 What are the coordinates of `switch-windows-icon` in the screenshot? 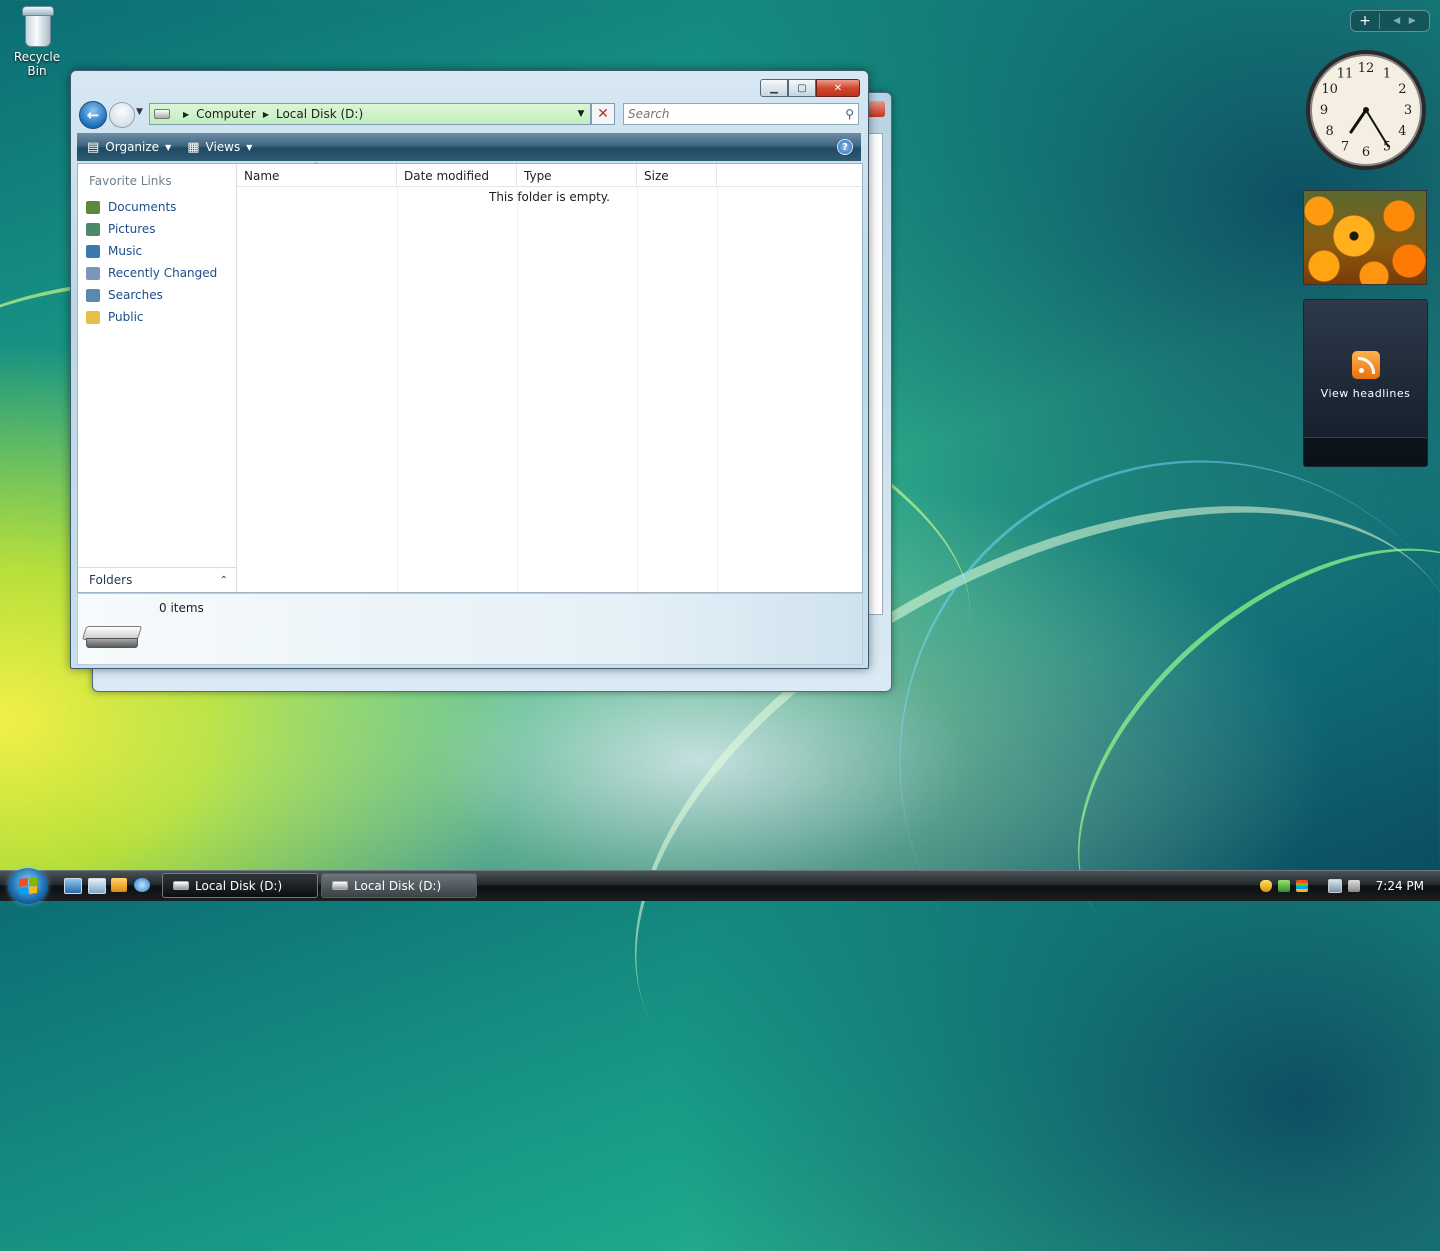 It's located at (97, 886).